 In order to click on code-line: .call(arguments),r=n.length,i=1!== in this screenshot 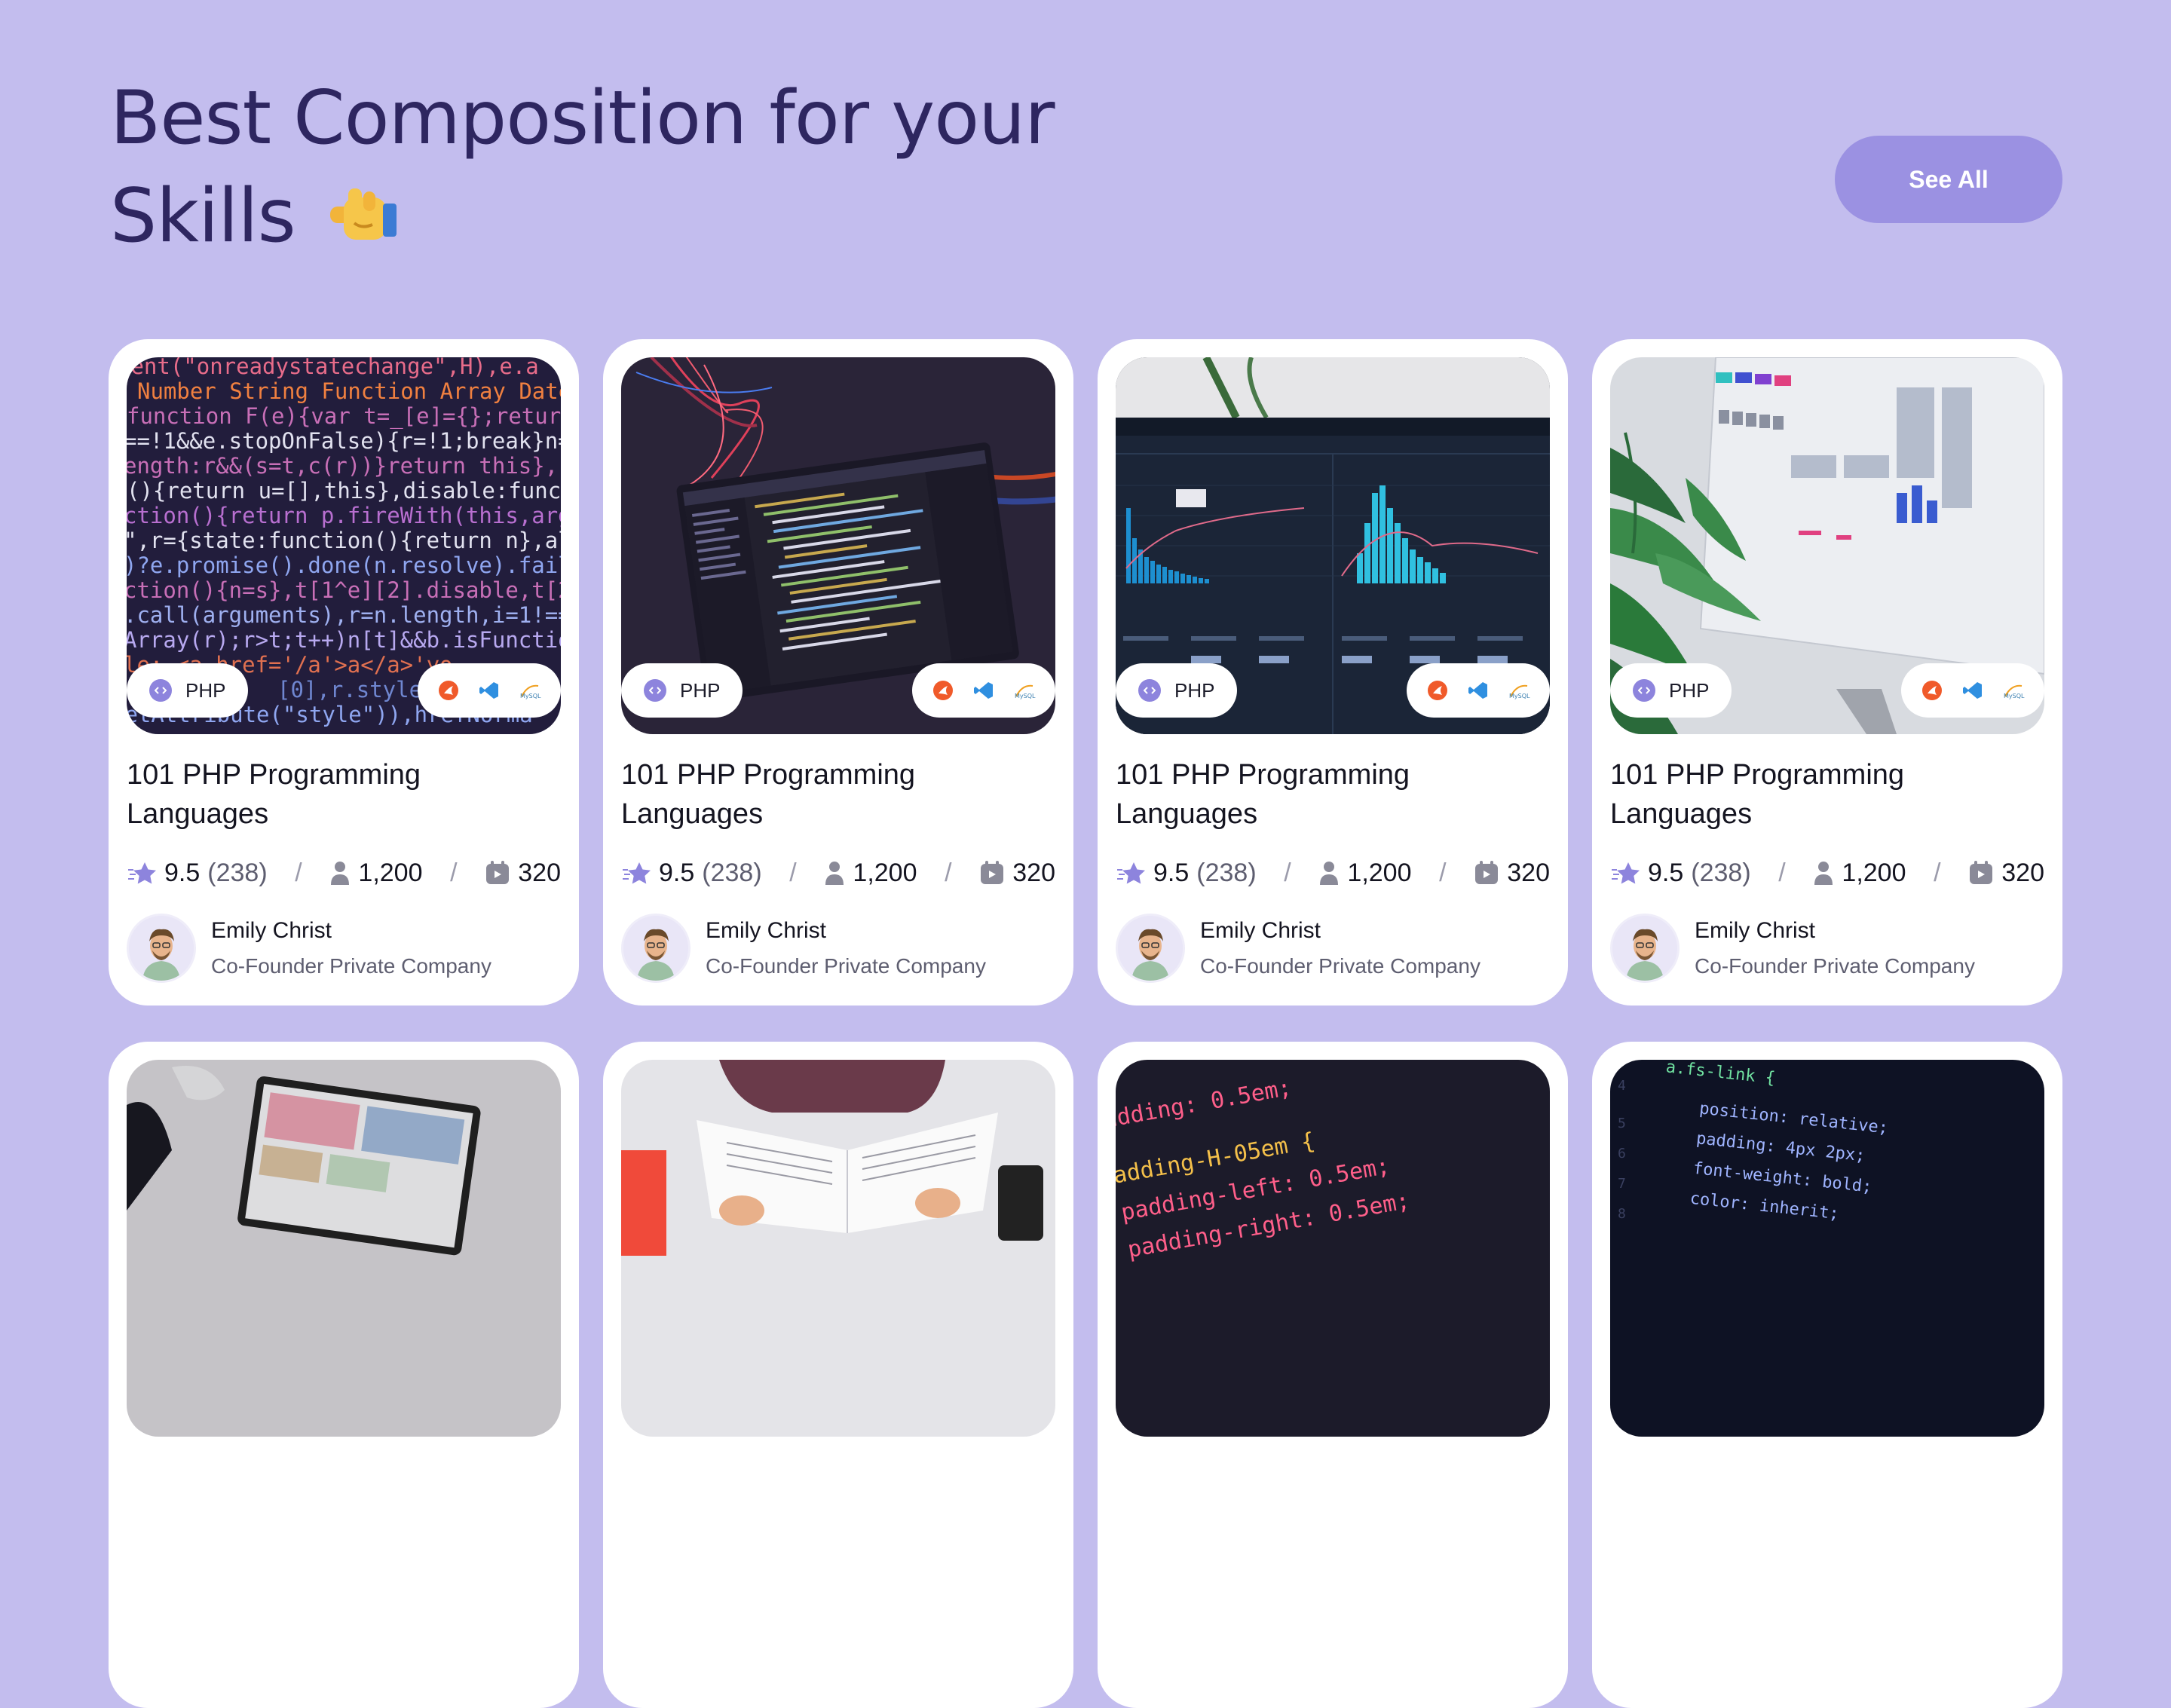, I will do `click(344, 615)`.